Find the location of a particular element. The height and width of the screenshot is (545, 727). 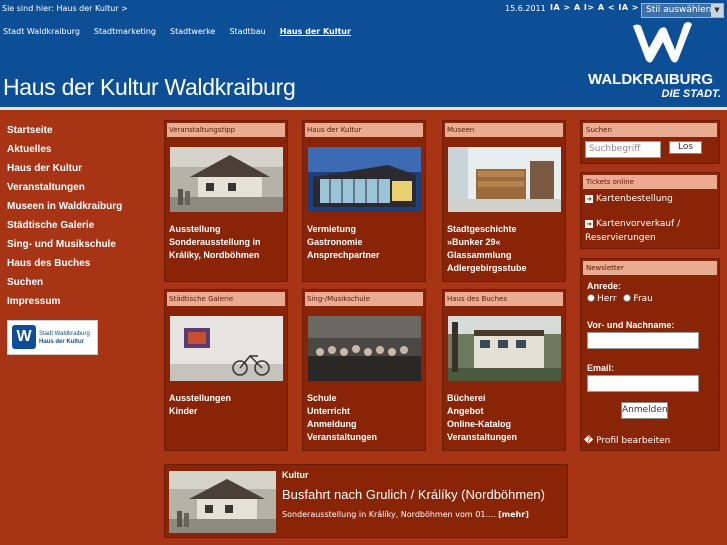

tile-header: Sing-/Musikschule is located at coordinates (364, 299).